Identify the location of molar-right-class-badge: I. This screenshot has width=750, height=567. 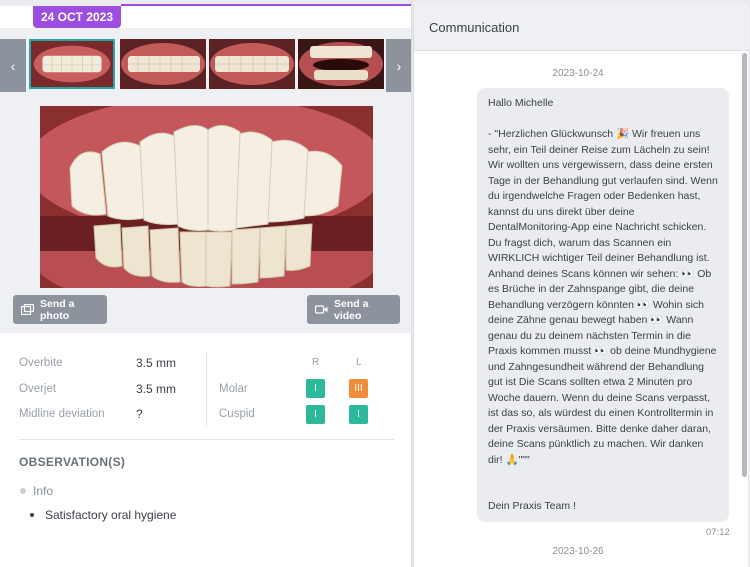
(315, 388).